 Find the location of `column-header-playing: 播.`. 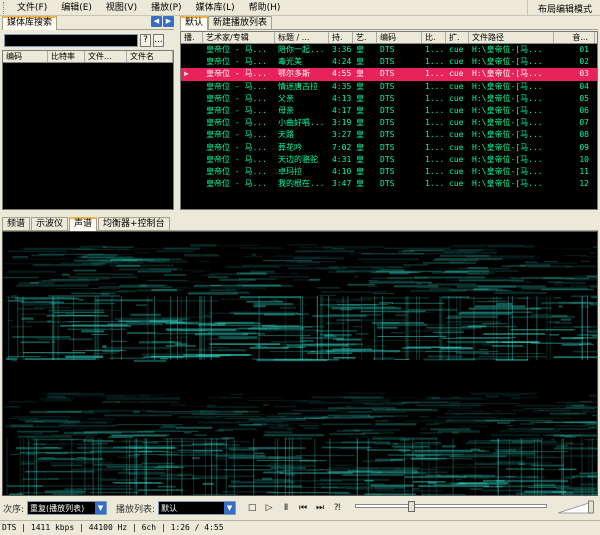

column-header-playing: 播. is located at coordinates (192, 37).